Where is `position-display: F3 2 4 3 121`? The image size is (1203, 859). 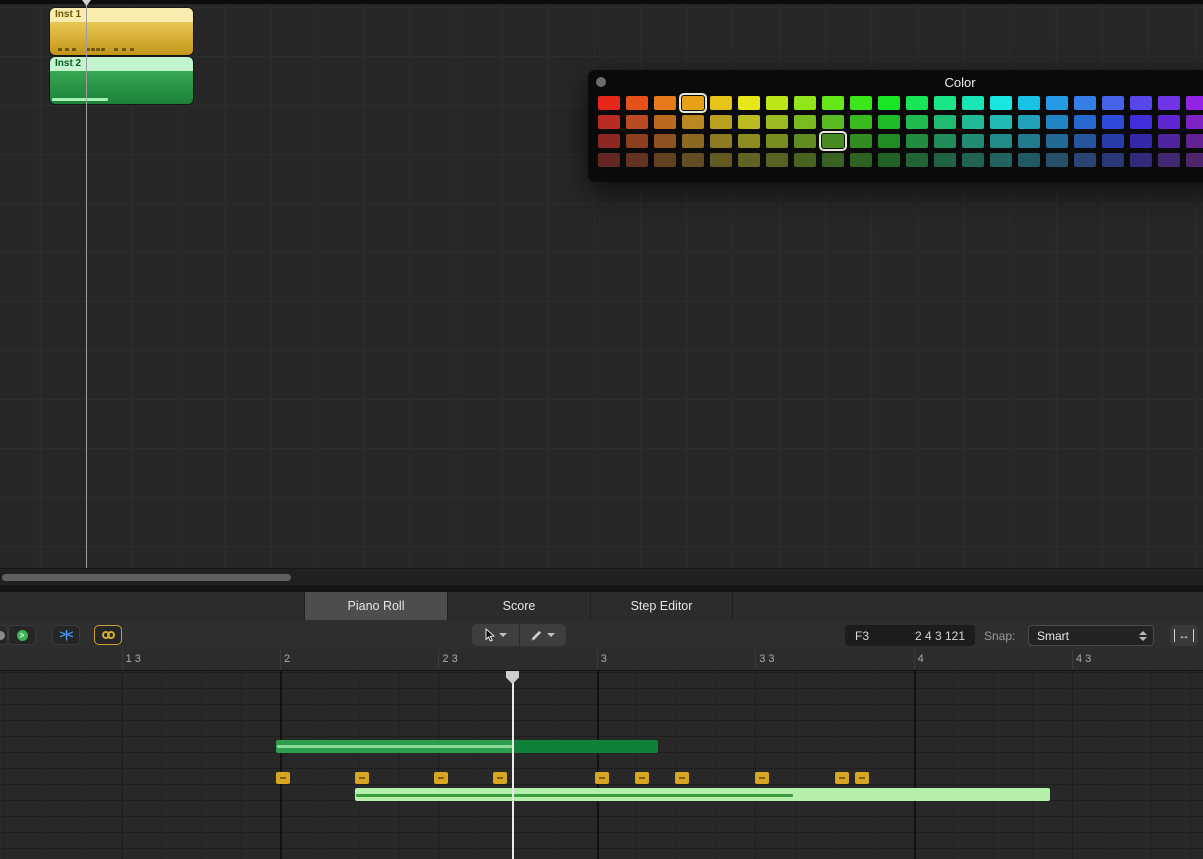 position-display: F3 2 4 3 121 is located at coordinates (910, 635).